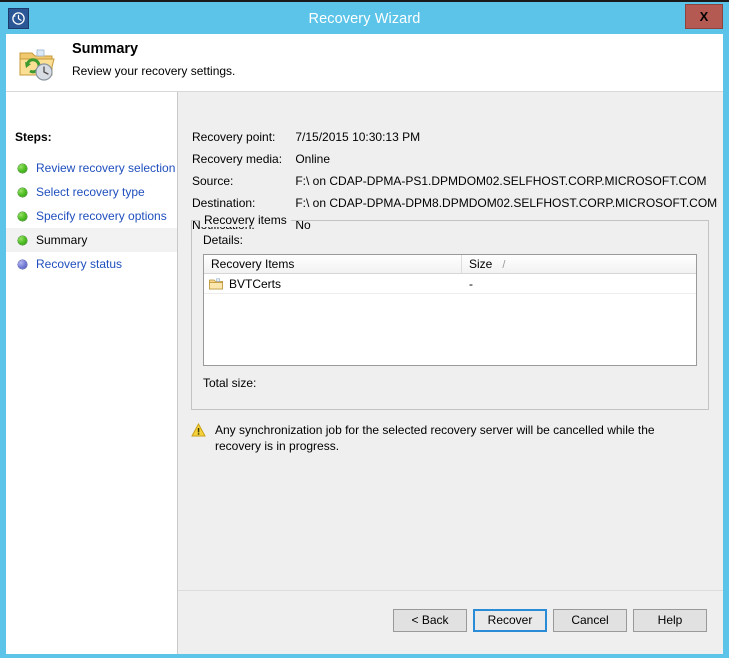 This screenshot has height=658, width=729. I want to click on window-title: Recovery Wizard, so click(364, 19).